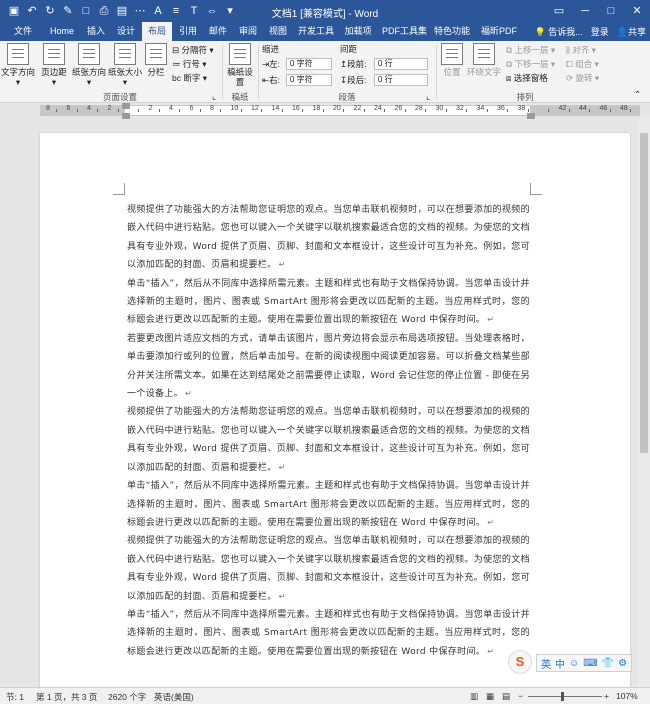  What do you see at coordinates (474, 696) in the screenshot?
I see `read-mode-icon: ▥` at bounding box center [474, 696].